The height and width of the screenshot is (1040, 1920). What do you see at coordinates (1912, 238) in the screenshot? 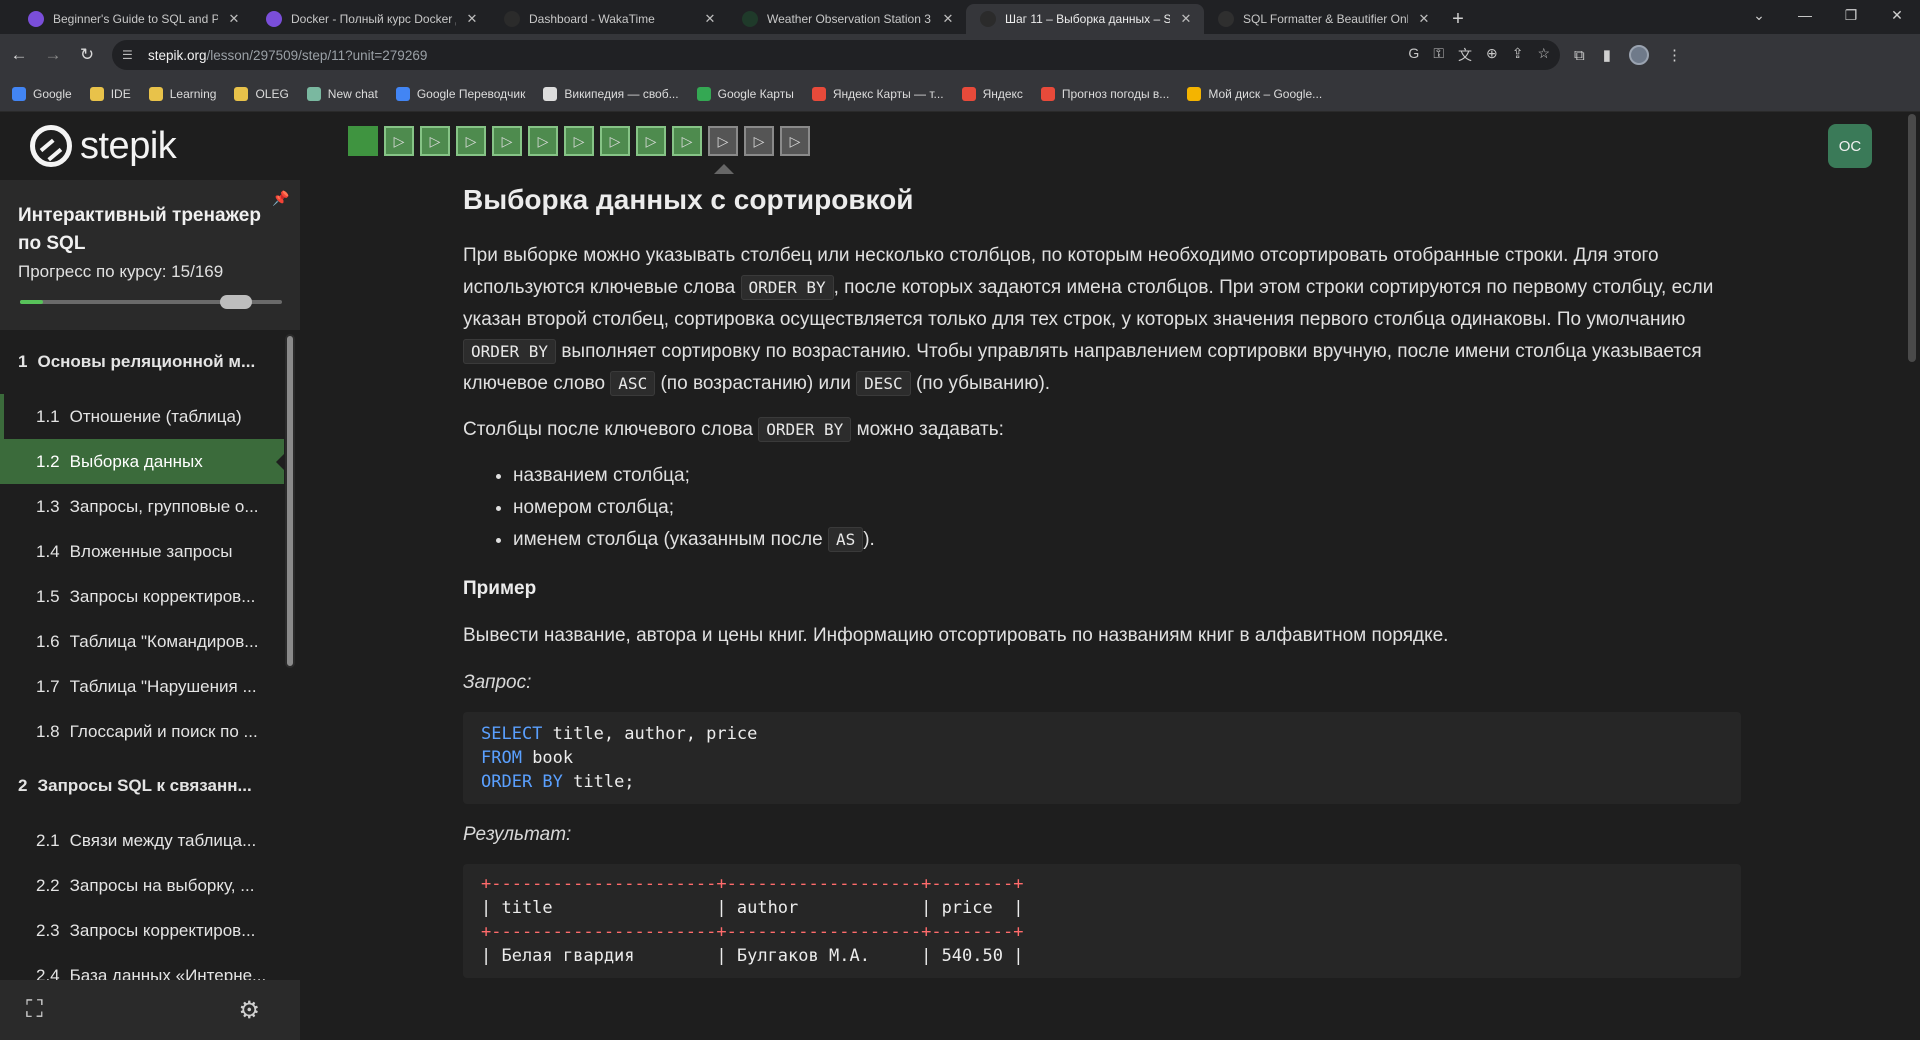
I see `page-scrollbar-thumb` at bounding box center [1912, 238].